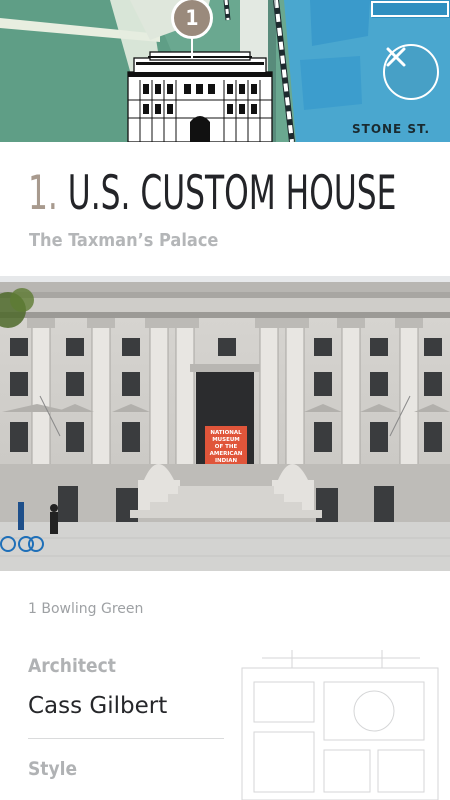 This screenshot has height=800, width=450. Describe the element at coordinates (232, 193) in the screenshot. I see `site-name: U.S. CUSTOM HOUSE` at that location.